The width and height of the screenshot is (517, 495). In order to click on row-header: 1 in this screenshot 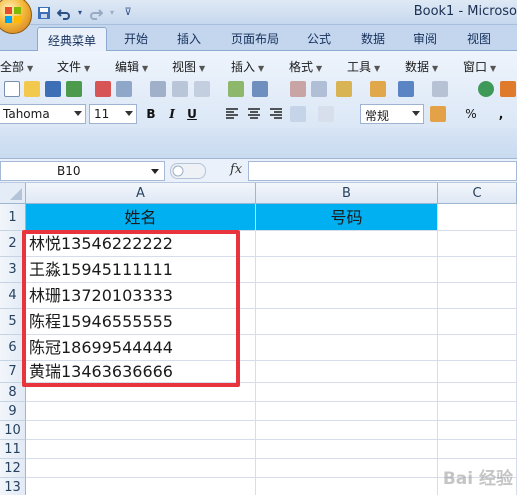, I will do `click(13, 217)`.